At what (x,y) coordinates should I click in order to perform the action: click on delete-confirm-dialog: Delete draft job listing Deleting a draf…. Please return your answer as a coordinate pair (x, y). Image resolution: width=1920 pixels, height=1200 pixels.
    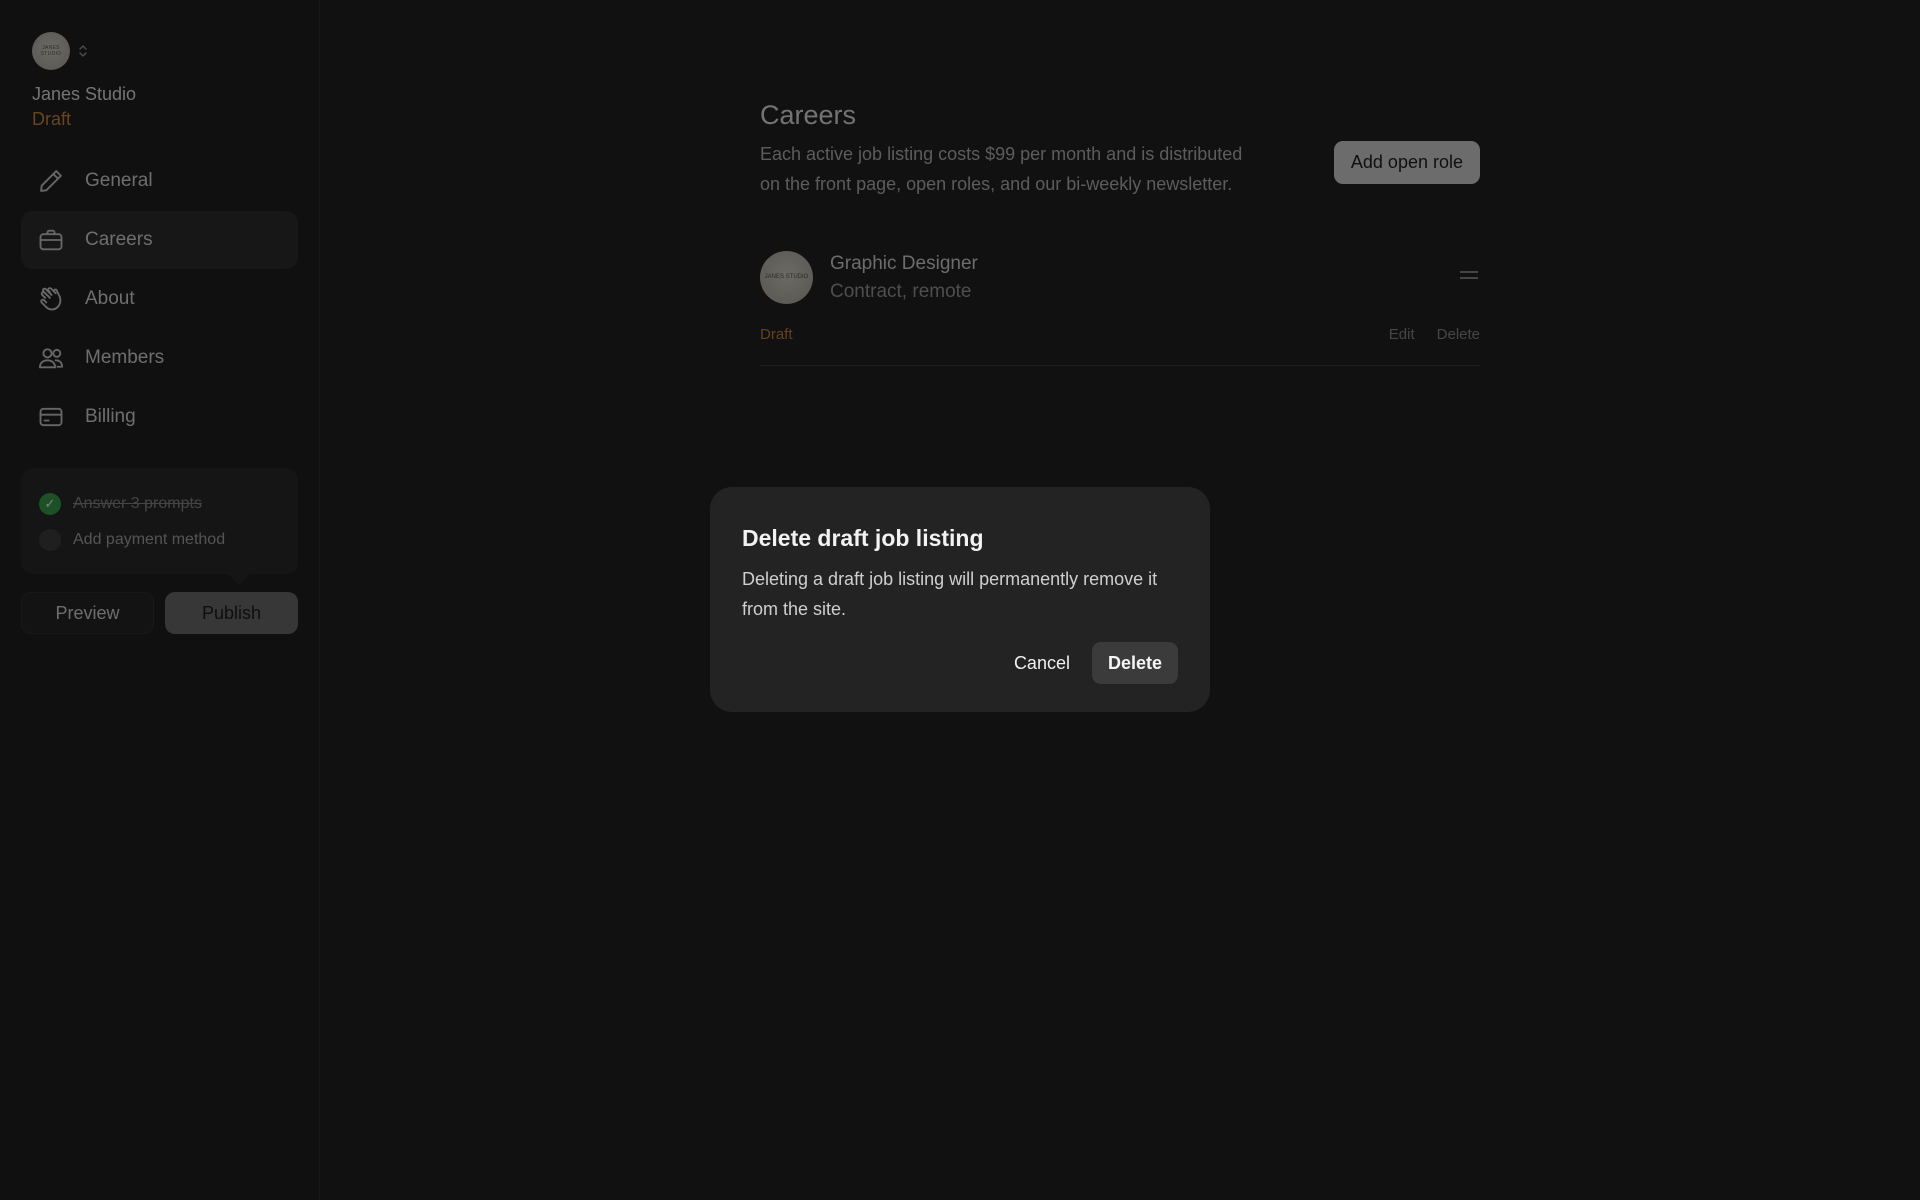
    Looking at the image, I should click on (960, 599).